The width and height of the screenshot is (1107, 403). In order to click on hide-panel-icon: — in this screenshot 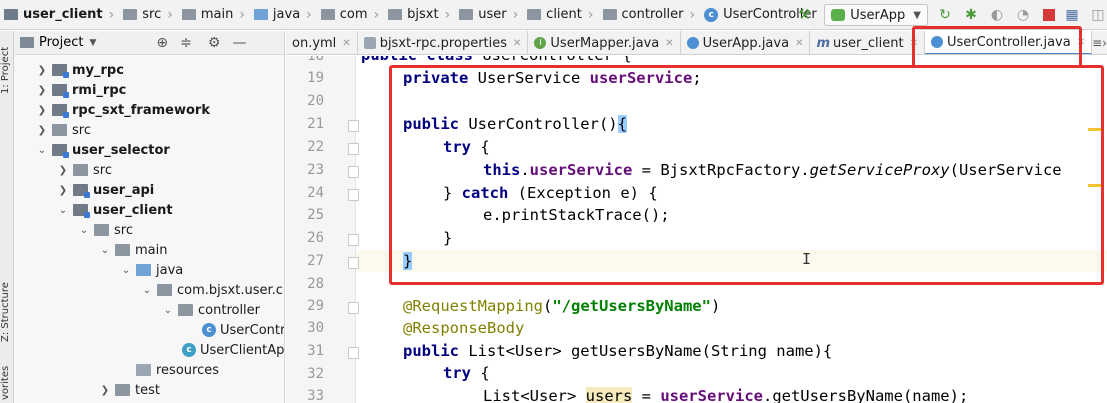, I will do `click(239, 43)`.